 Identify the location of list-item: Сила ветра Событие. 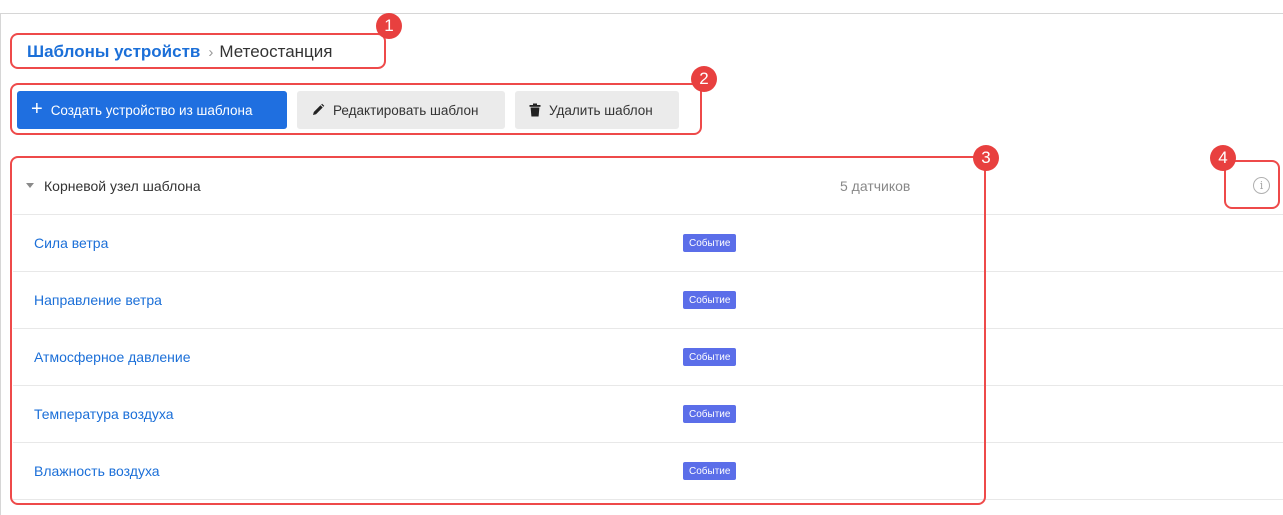
(648, 243).